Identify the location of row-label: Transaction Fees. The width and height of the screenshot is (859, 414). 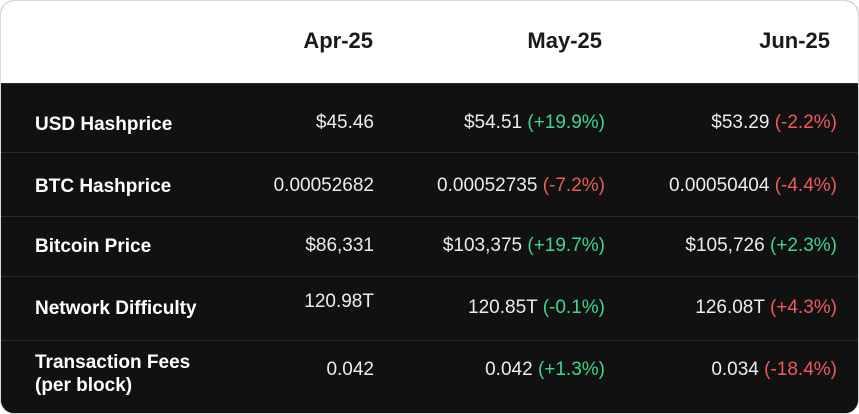
(113, 362).